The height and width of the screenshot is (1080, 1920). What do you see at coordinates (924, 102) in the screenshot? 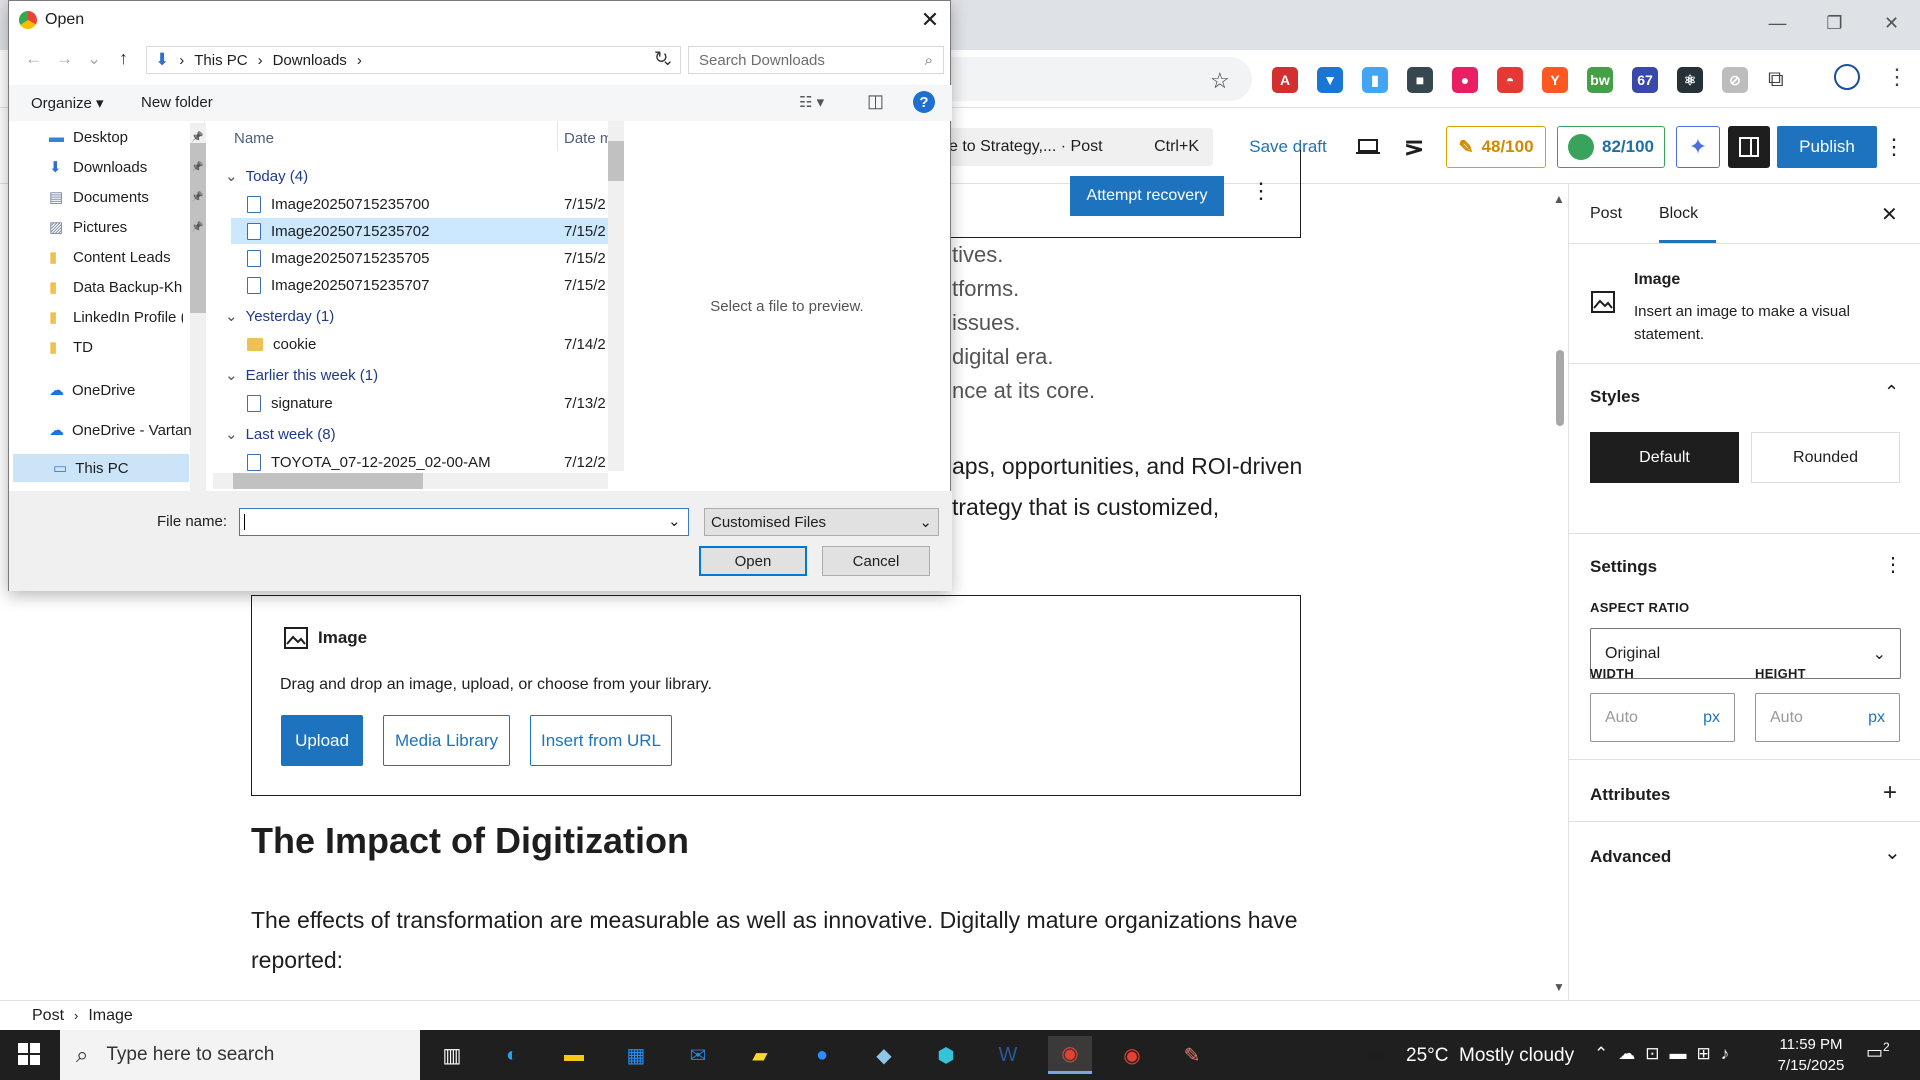
I see `help-icon: ?` at bounding box center [924, 102].